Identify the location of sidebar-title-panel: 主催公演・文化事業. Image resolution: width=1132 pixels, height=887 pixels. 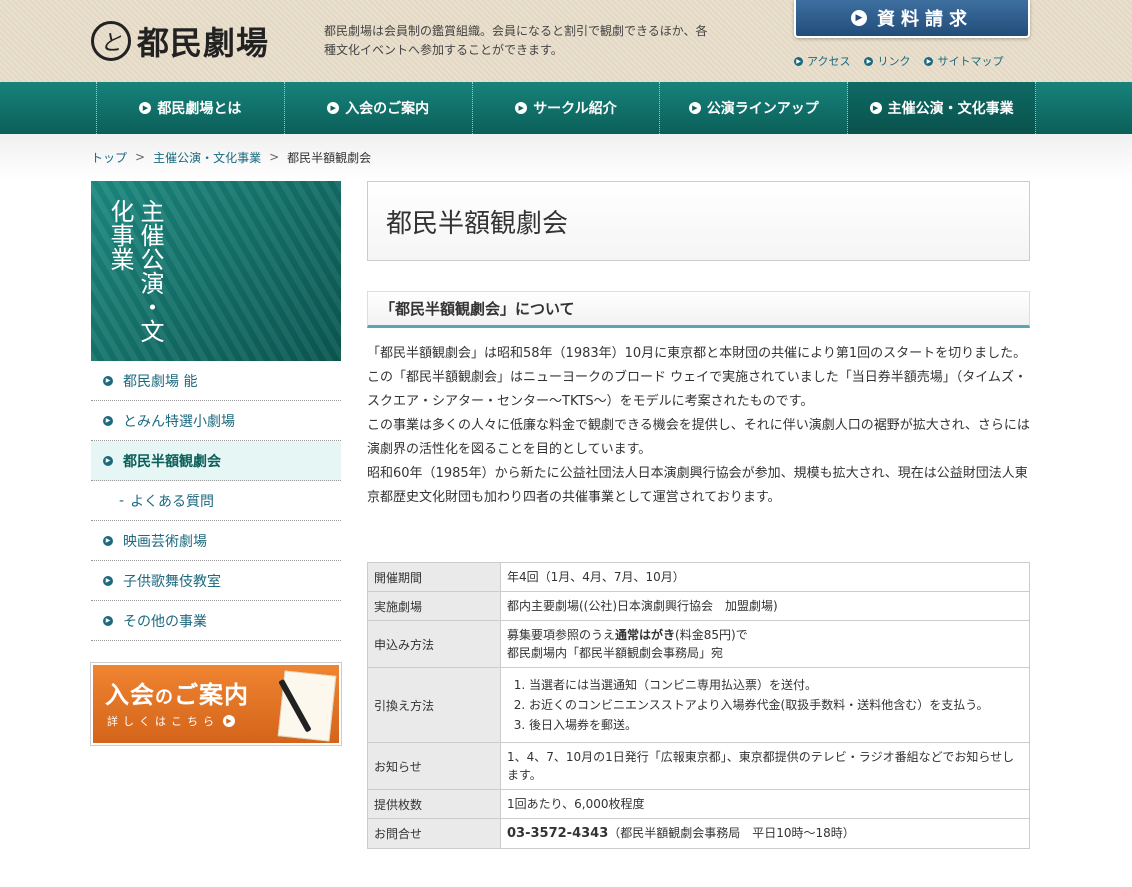
(216, 271).